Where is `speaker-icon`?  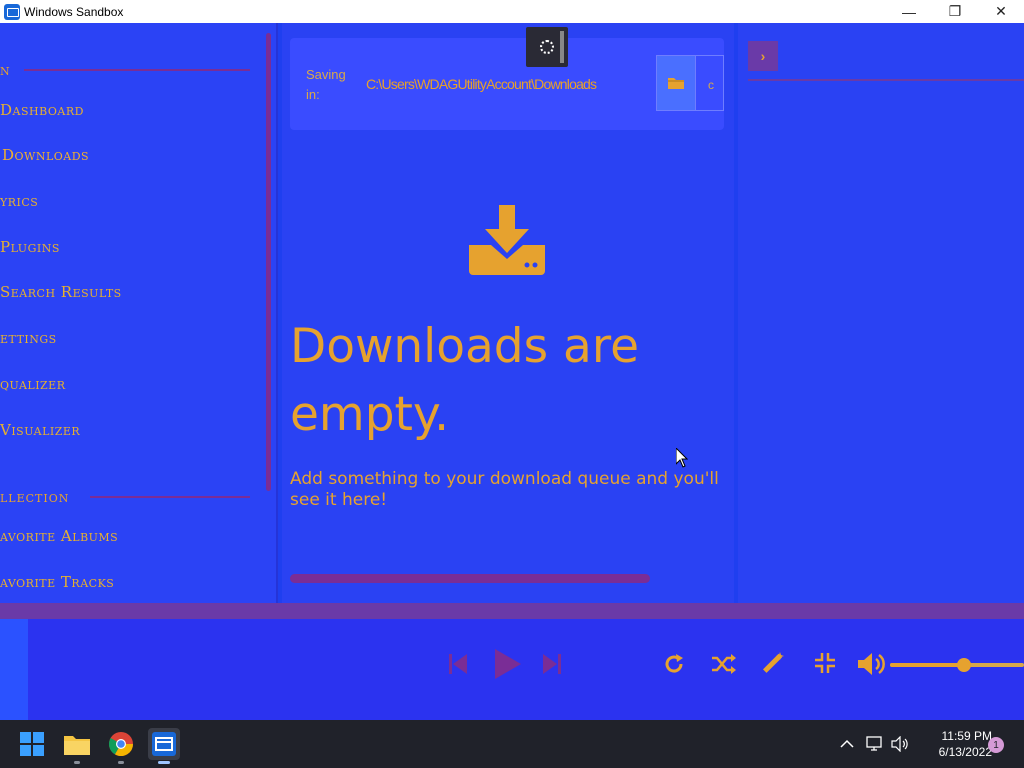 speaker-icon is located at coordinates (899, 744).